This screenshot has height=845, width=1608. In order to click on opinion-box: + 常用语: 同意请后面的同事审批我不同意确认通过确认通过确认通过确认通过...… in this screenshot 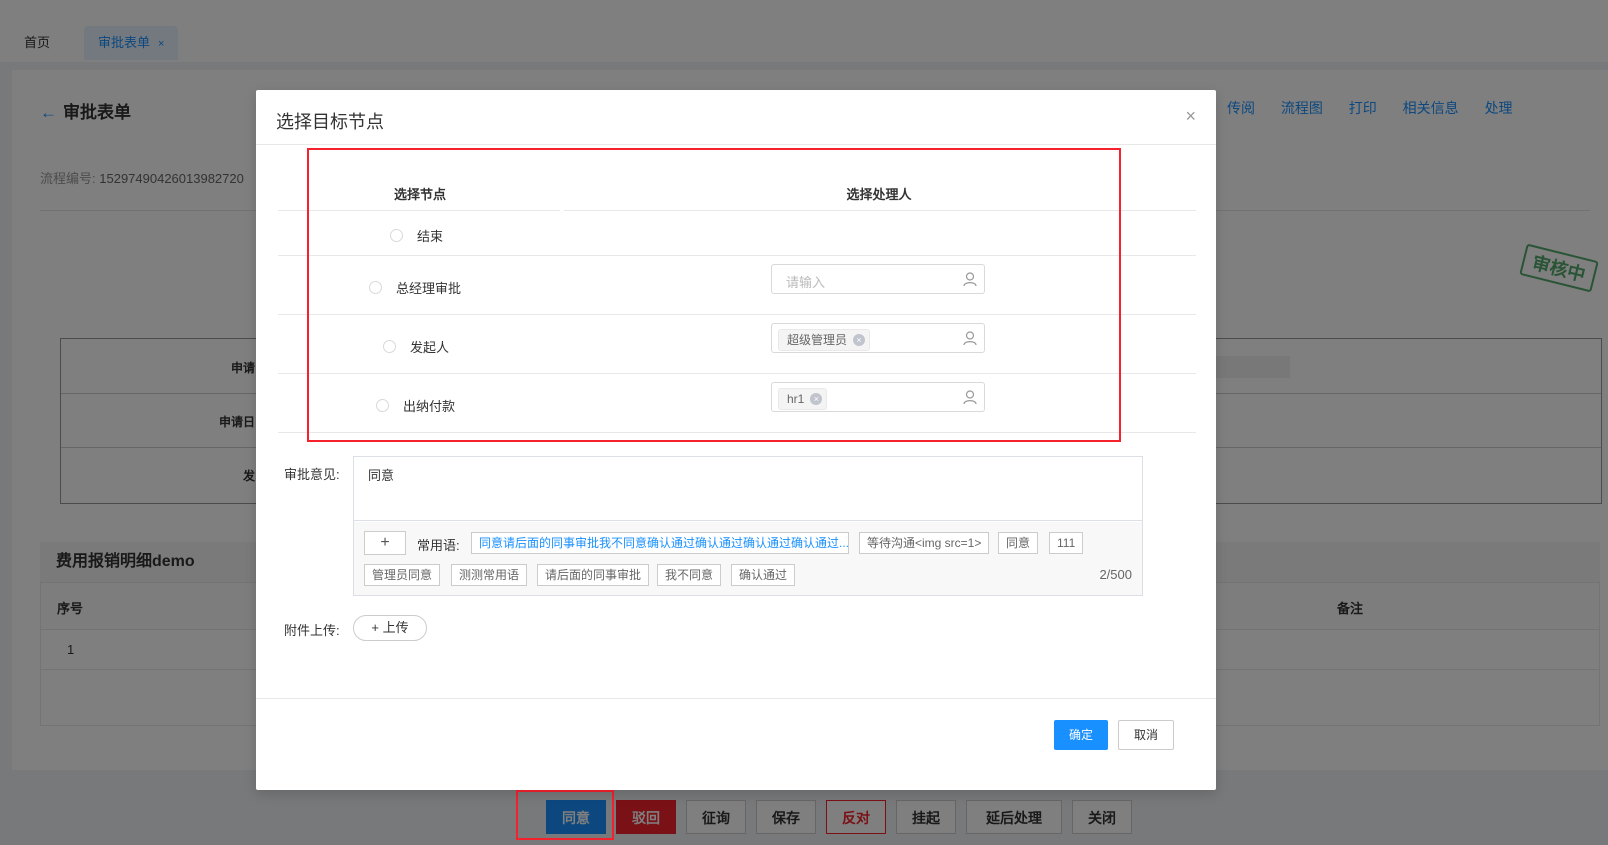, I will do `click(748, 526)`.